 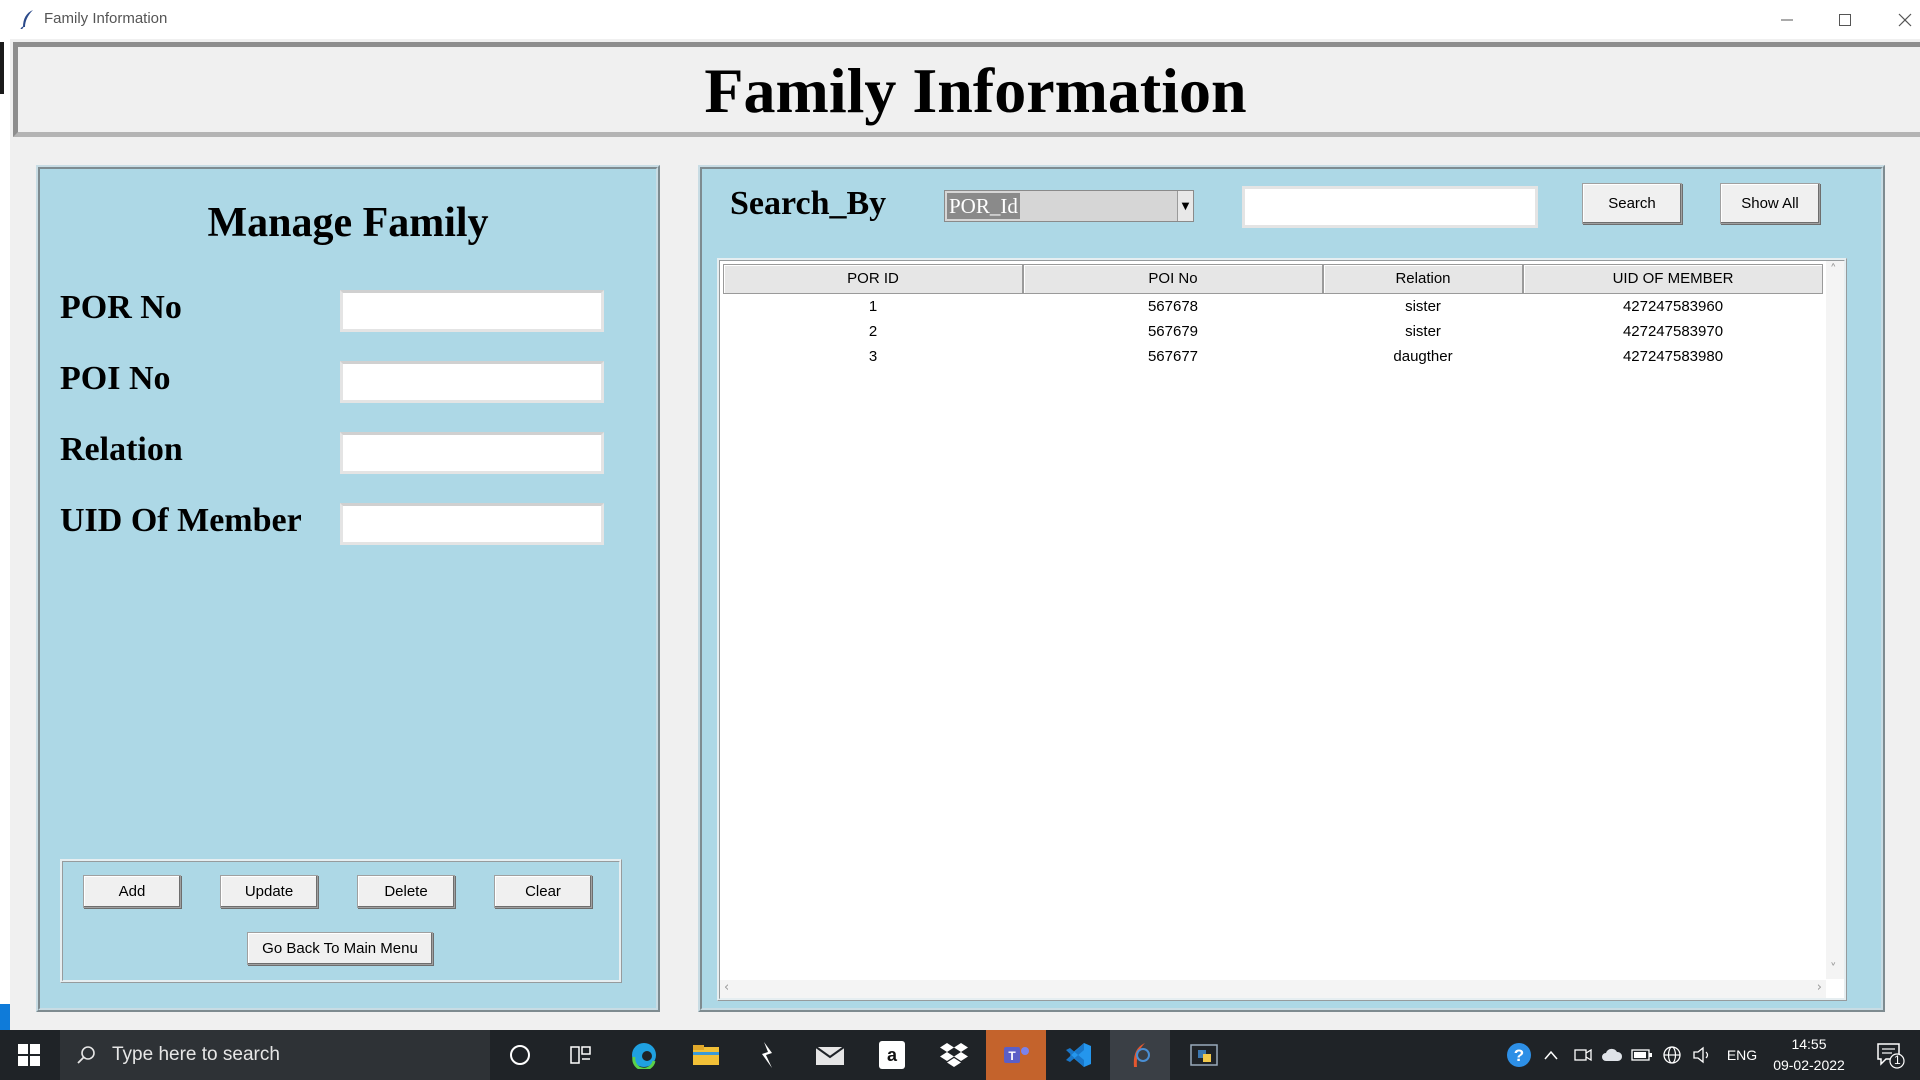 I want to click on cell-uid-of-member: 427247583960, so click(x=1673, y=306).